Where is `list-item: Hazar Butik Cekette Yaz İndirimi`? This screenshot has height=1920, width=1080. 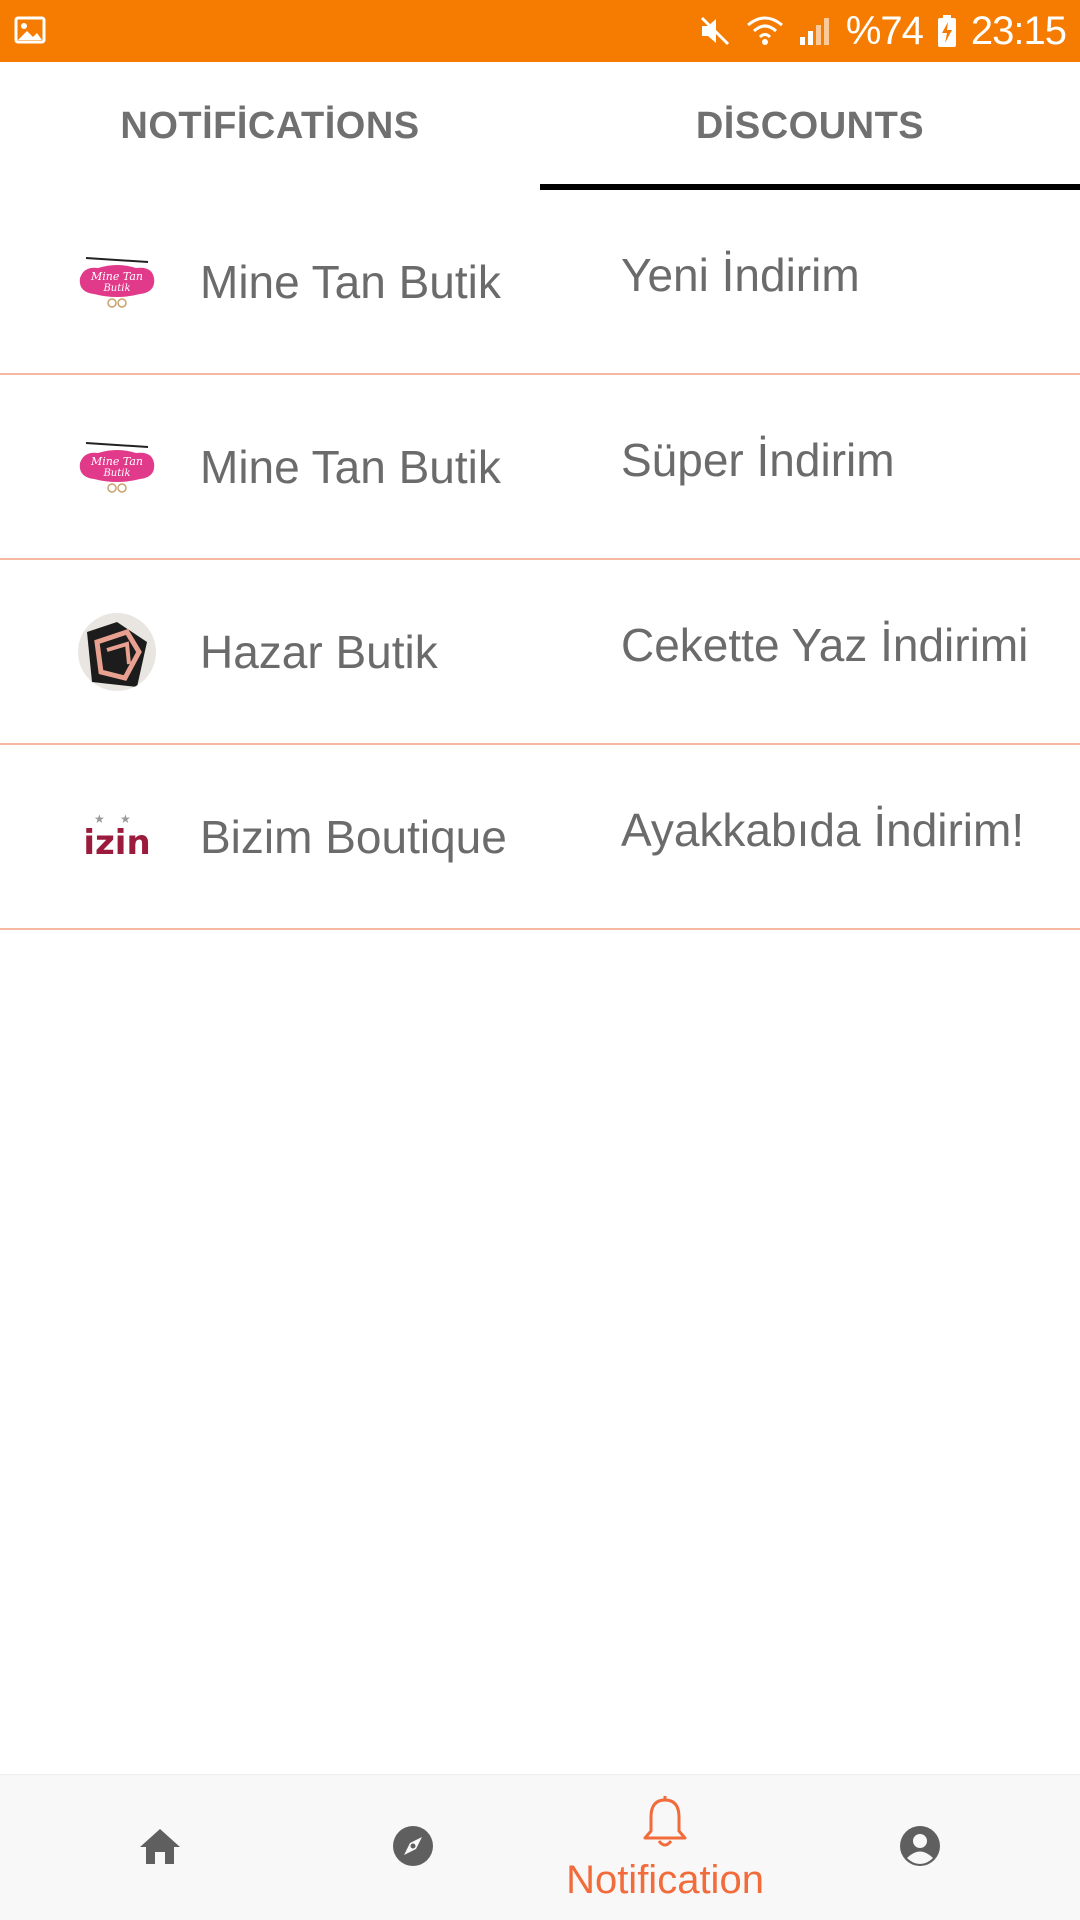
list-item: Hazar Butik Cekette Yaz İndirimi is located at coordinates (540, 652).